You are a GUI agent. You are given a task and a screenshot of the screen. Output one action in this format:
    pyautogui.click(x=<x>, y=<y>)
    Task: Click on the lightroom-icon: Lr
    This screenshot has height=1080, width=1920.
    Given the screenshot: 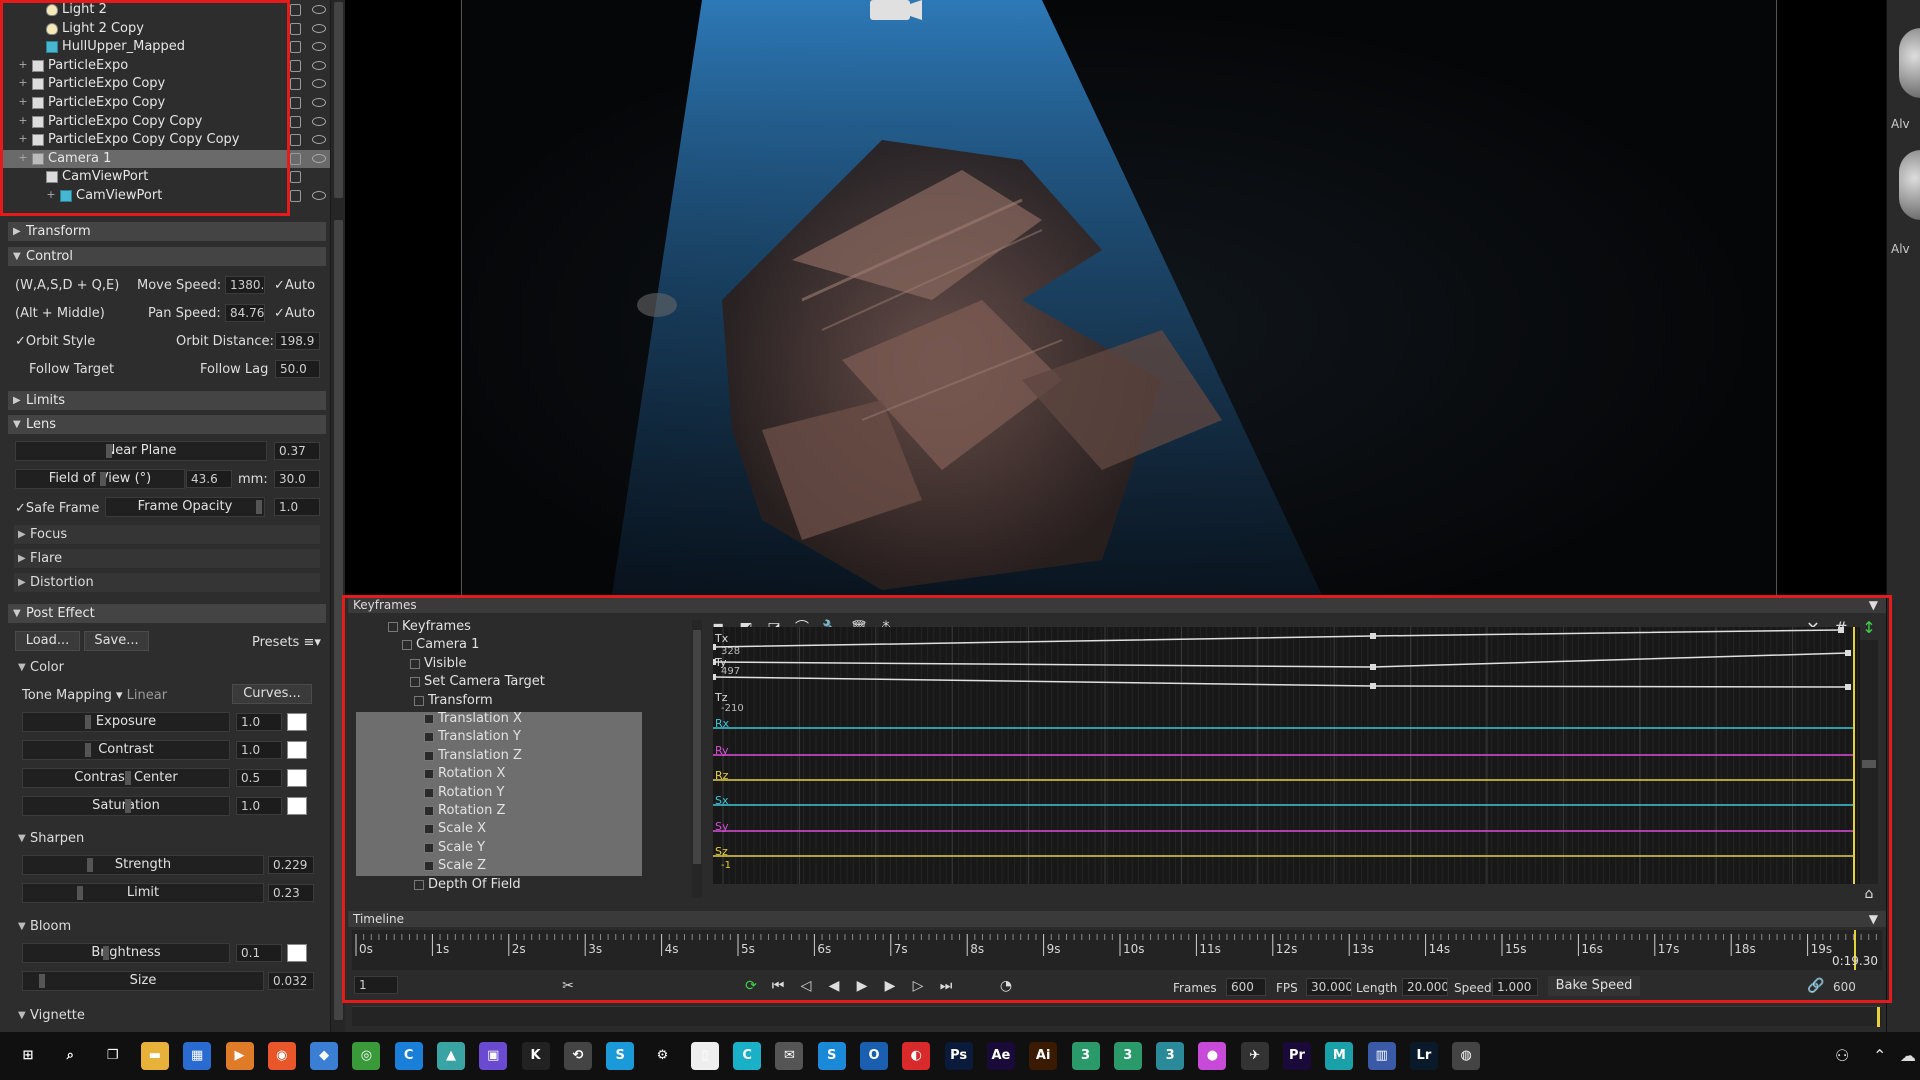 What is the action you would take?
    pyautogui.click(x=1423, y=1056)
    